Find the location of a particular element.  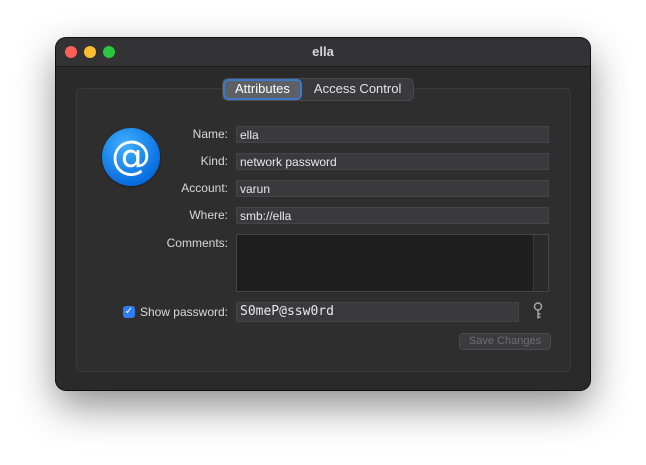

title-bar: ella is located at coordinates (323, 52).